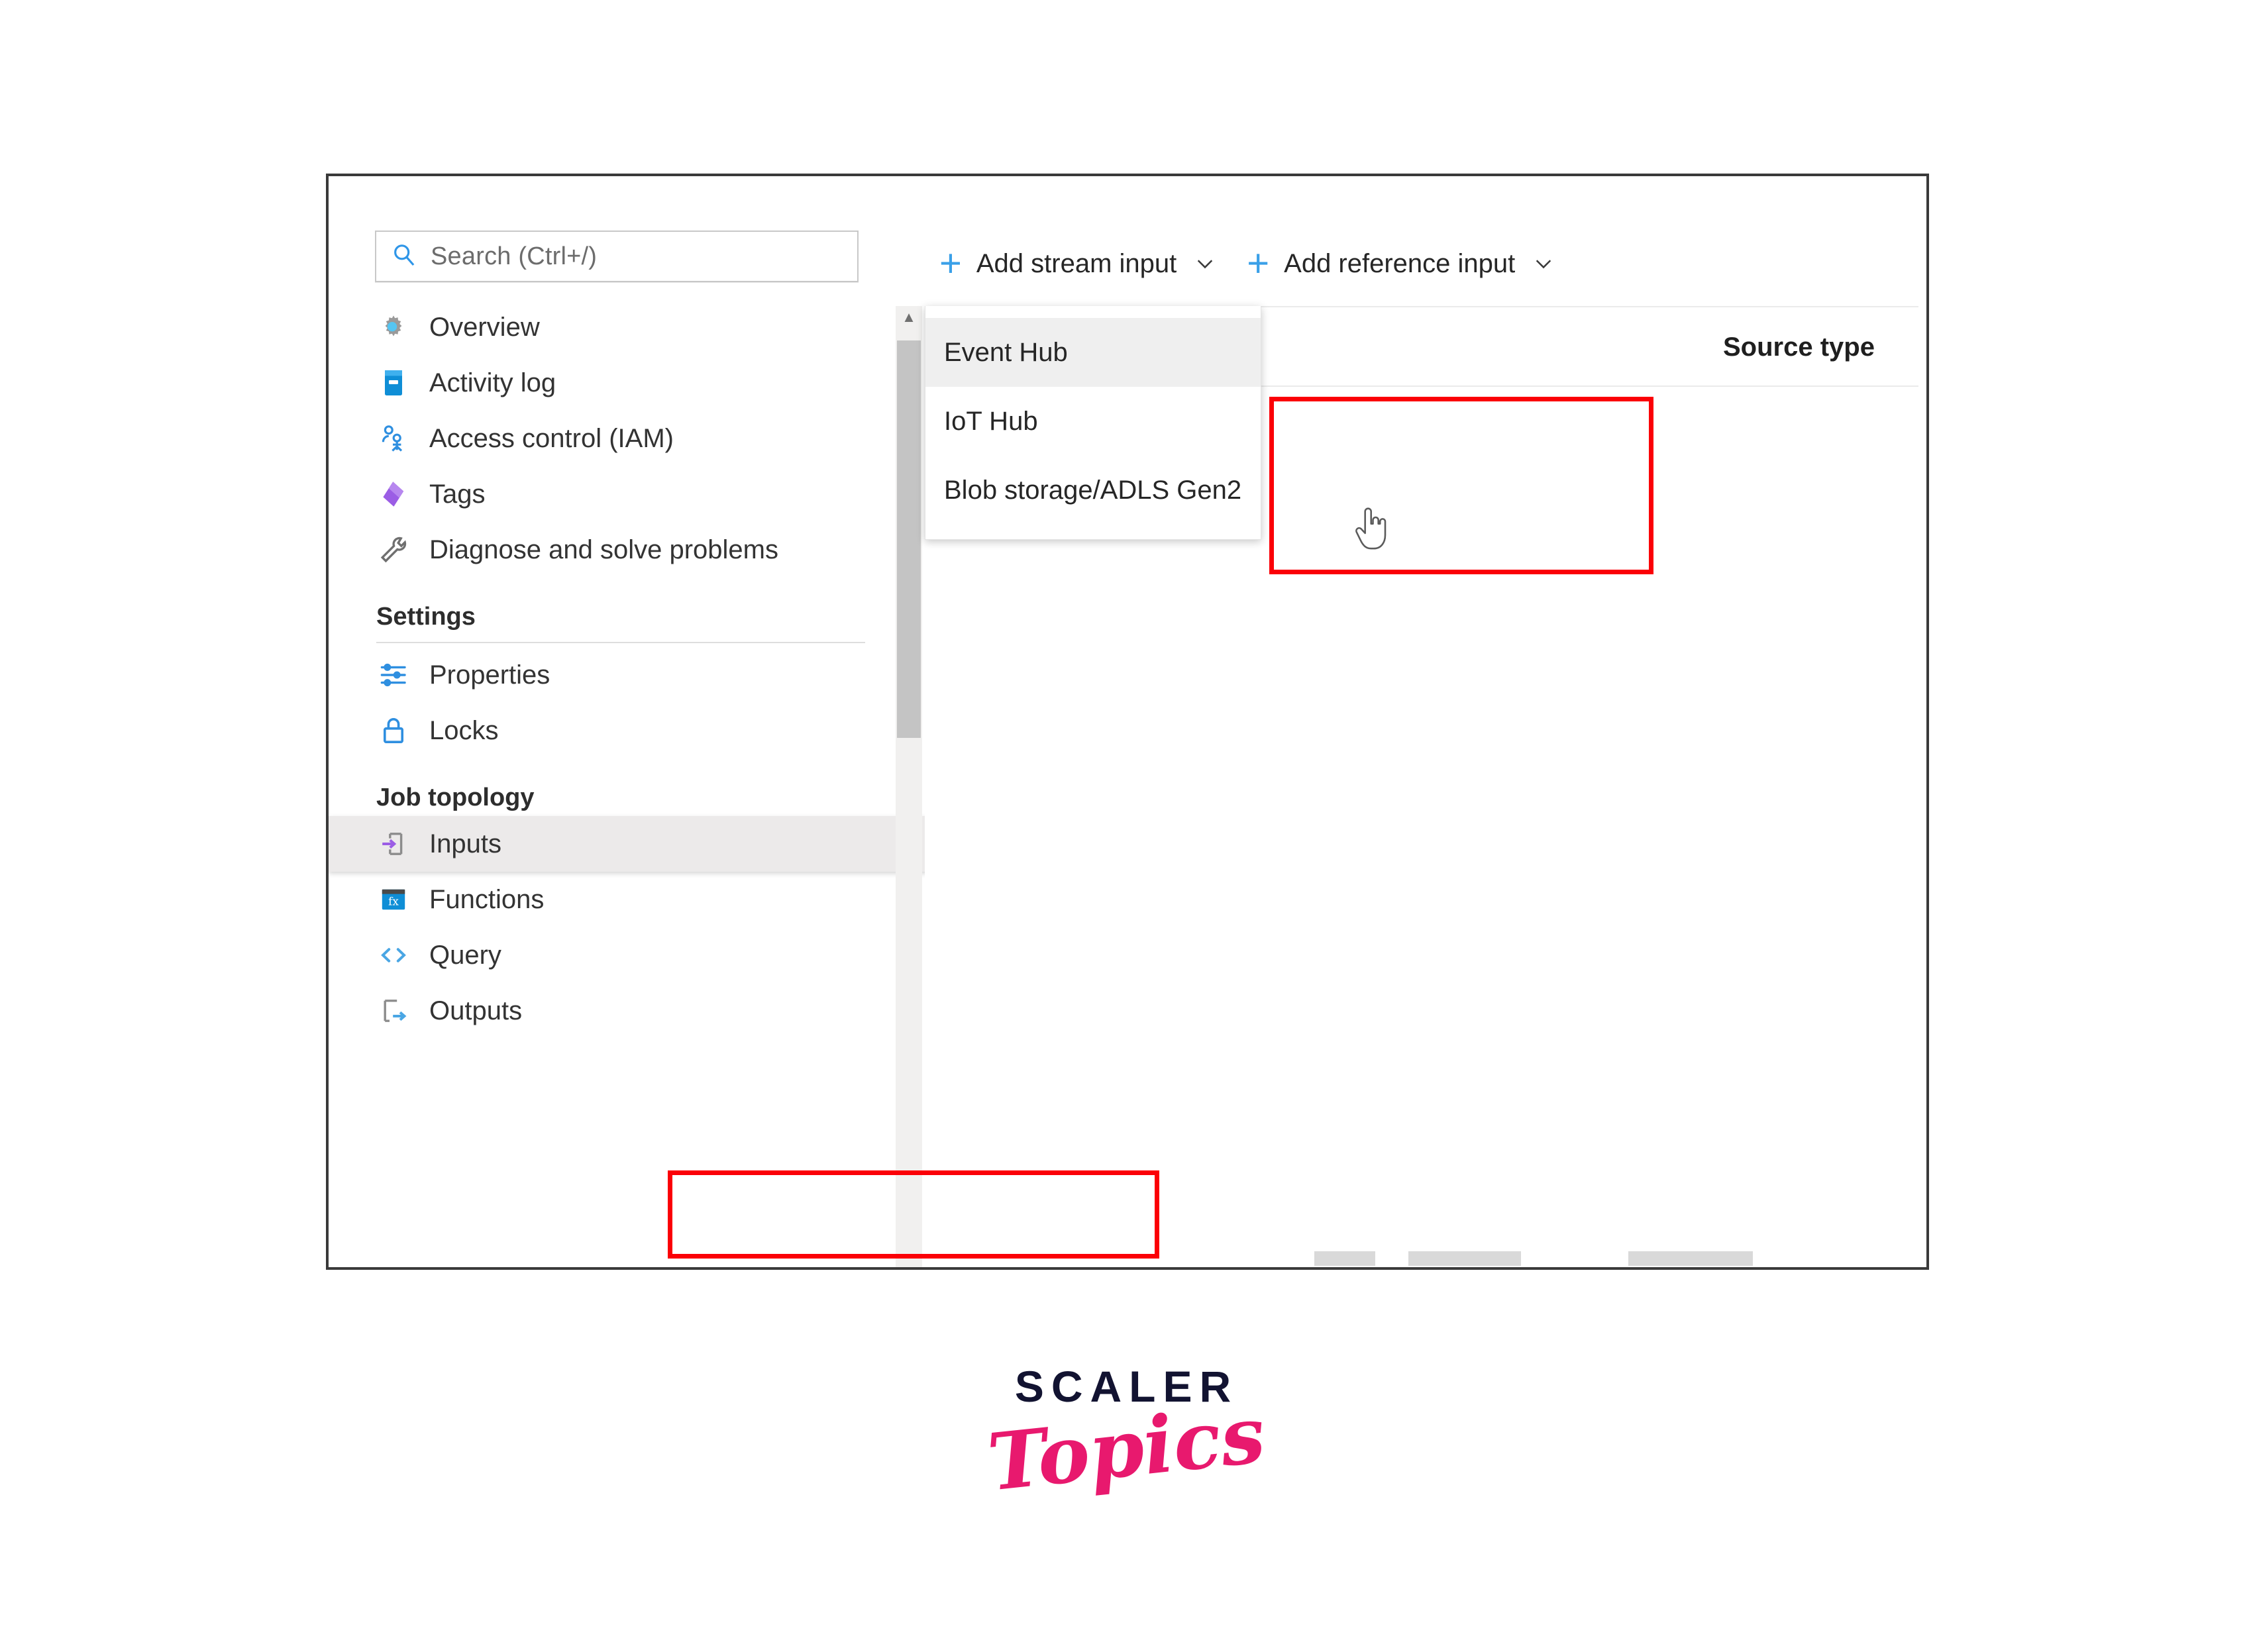 The width and height of the screenshot is (2253, 1652). What do you see at coordinates (620, 327) in the screenshot?
I see `sidebar-item-overview: Overview` at bounding box center [620, 327].